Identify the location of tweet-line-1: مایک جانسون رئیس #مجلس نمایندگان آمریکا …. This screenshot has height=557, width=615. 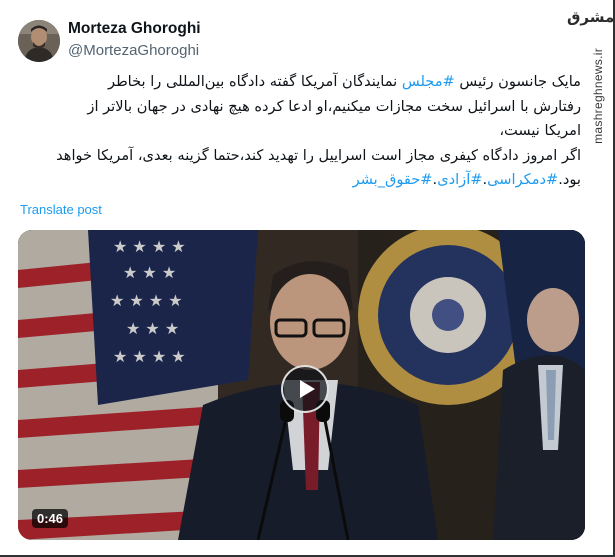
(301, 82).